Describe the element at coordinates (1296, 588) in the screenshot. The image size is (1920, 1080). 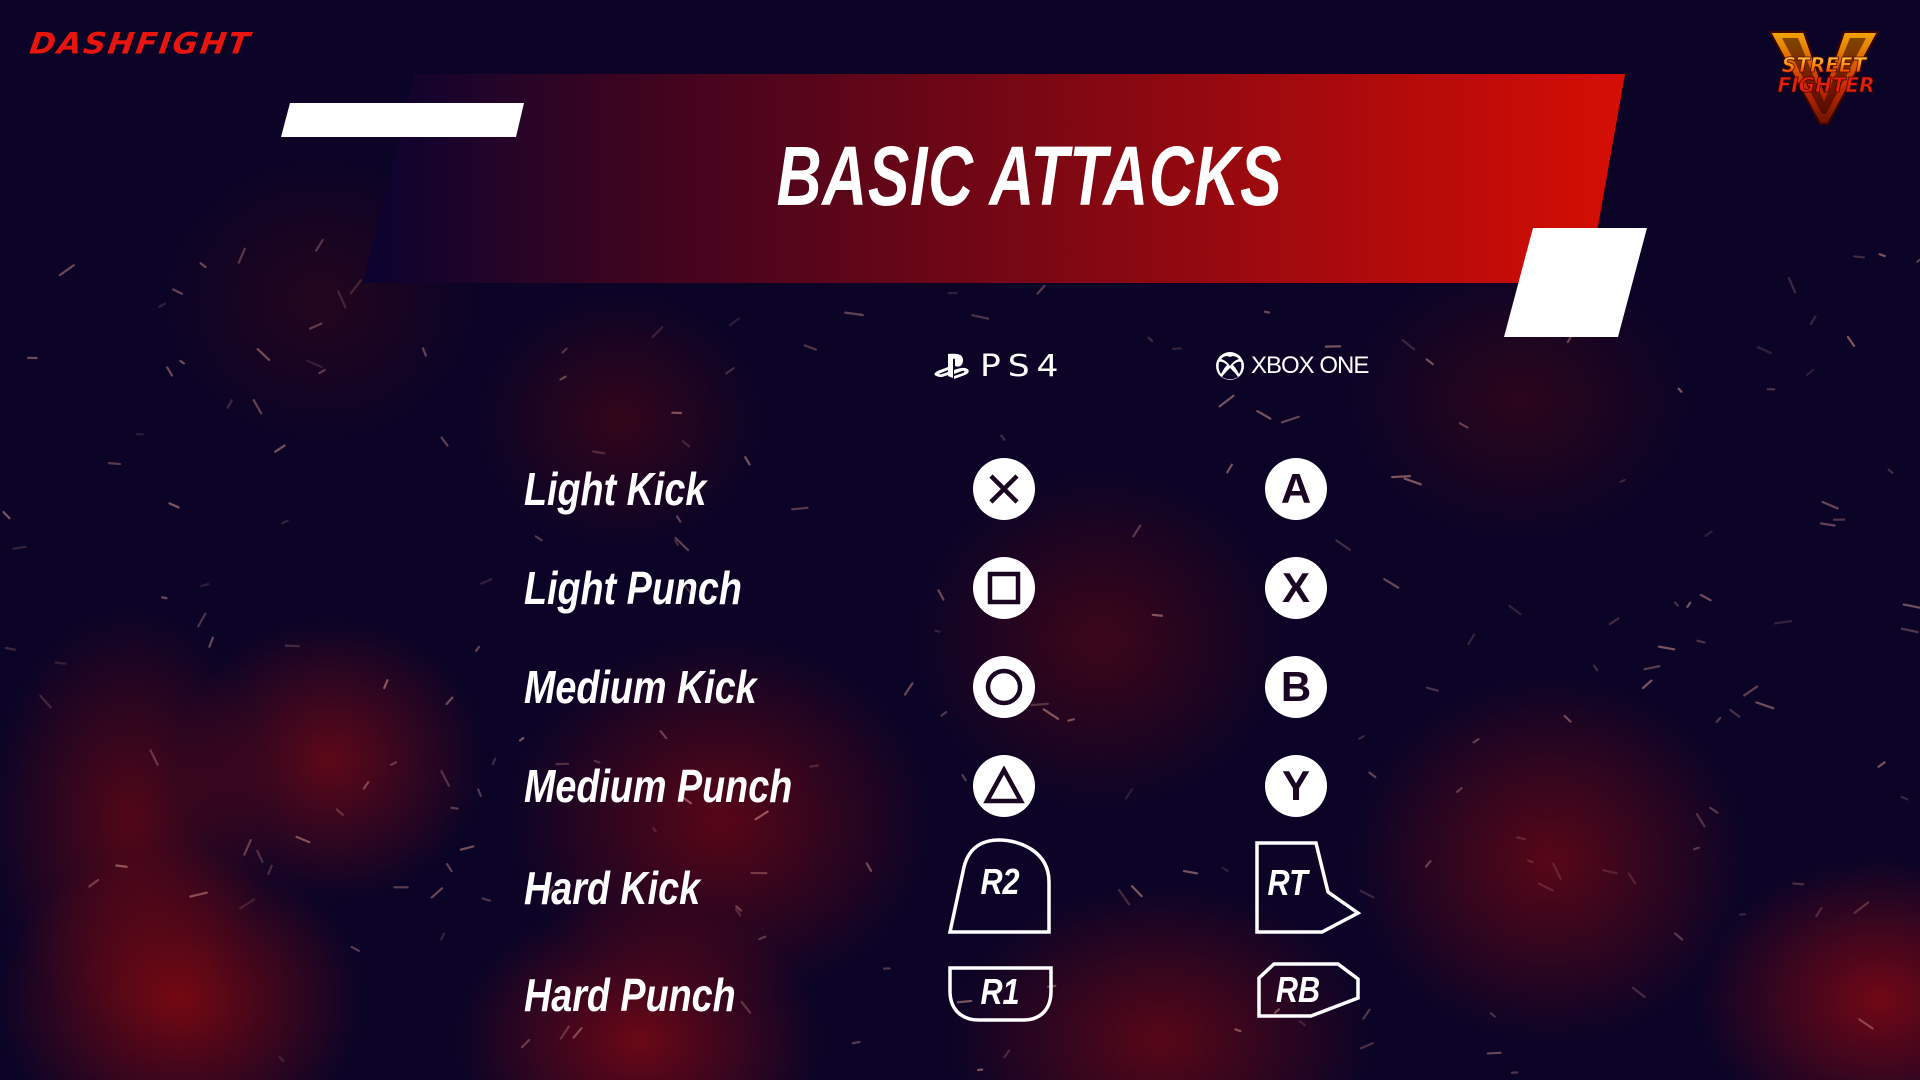
I see `x-button-icon: X` at that location.